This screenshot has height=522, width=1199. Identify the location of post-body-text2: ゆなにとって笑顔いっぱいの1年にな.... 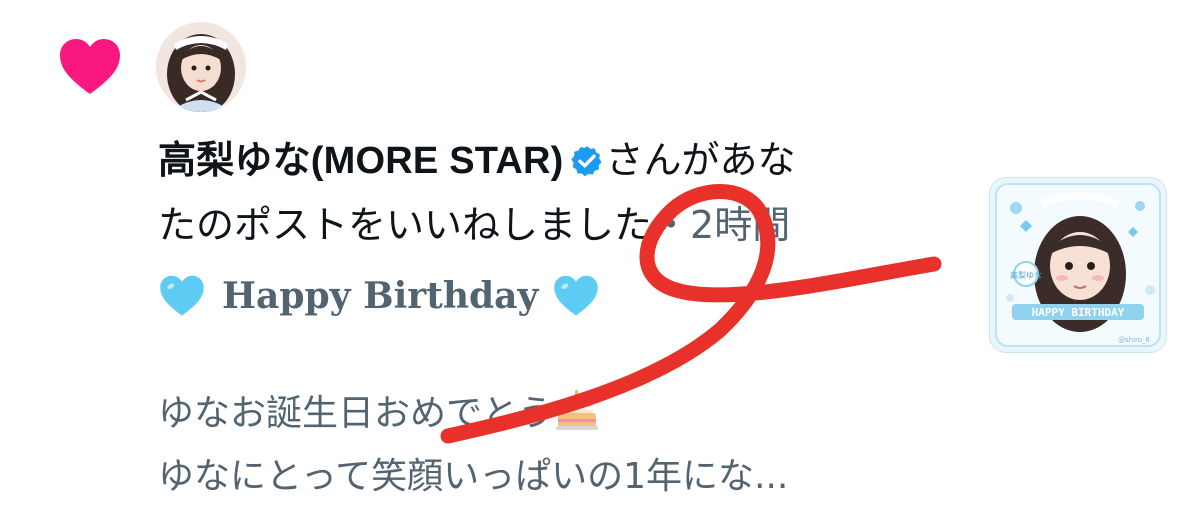
(473, 476).